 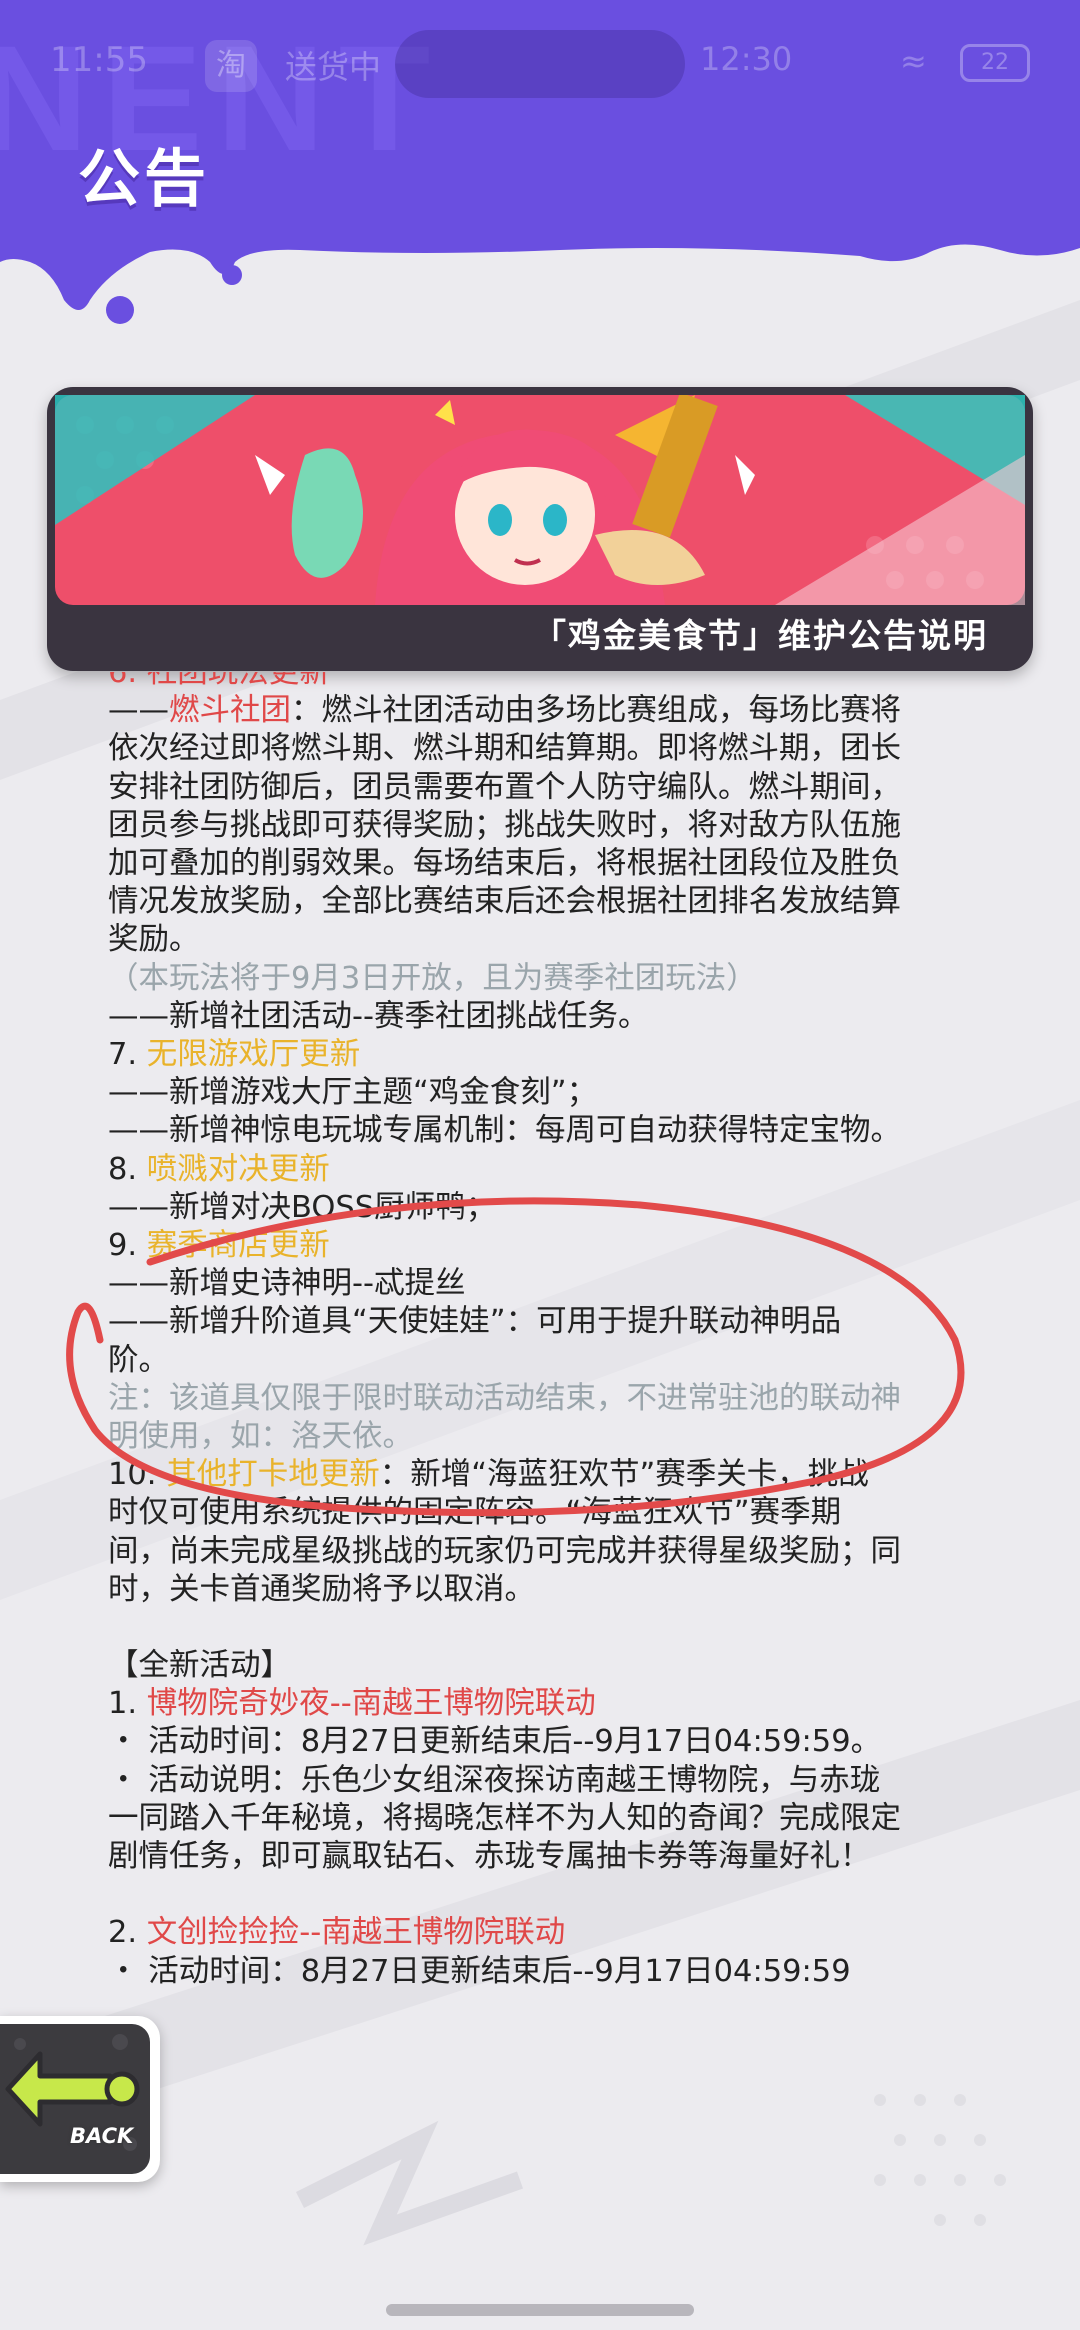 What do you see at coordinates (504, 1551) in the screenshot?
I see `section-10-line: 间，尚未完成星级挑战的玩家仍可完成并获得星级奖励；同` at bounding box center [504, 1551].